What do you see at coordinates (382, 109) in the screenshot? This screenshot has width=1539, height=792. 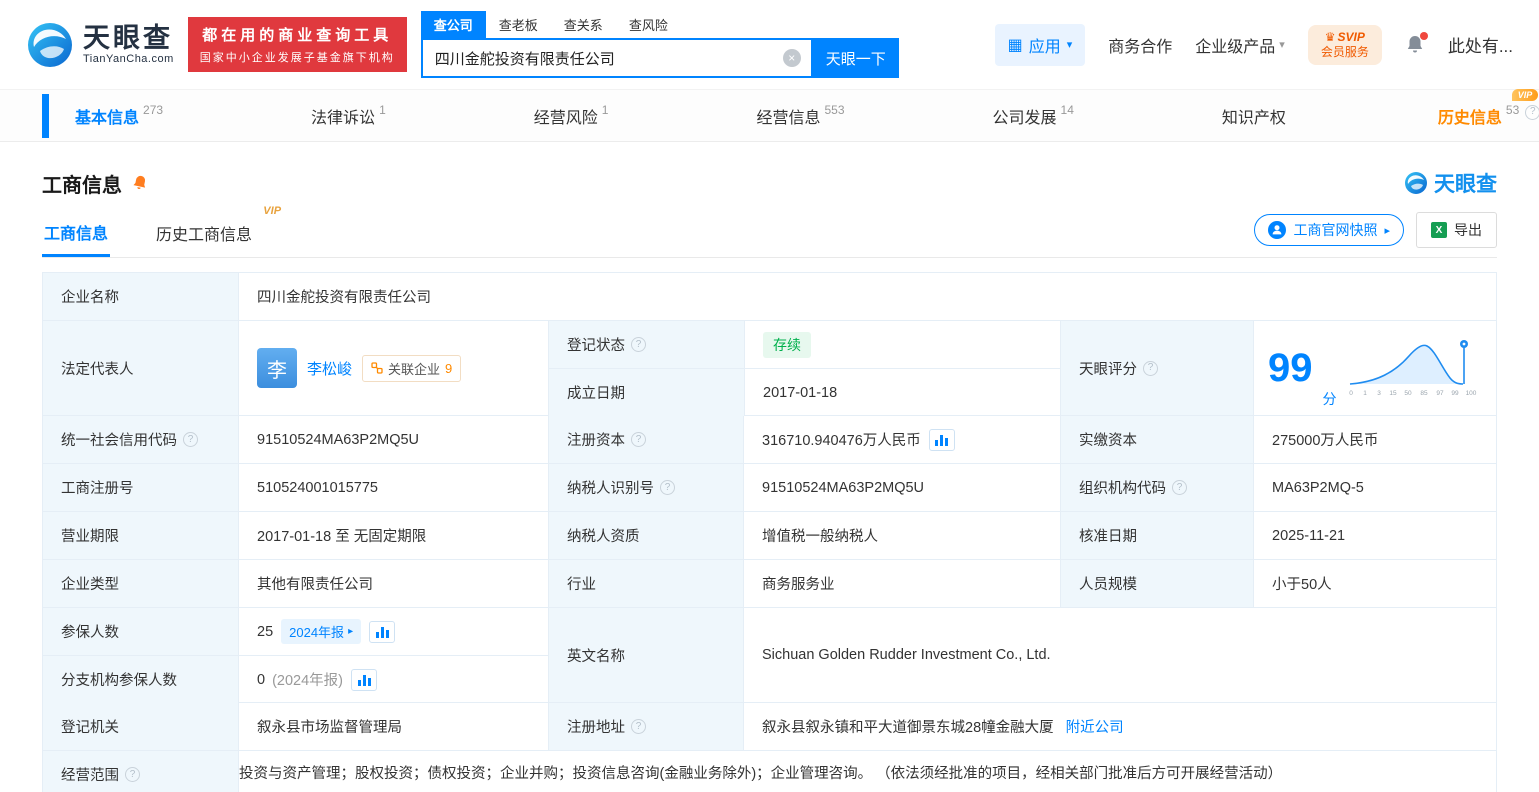 I see `tab-count: 1` at bounding box center [382, 109].